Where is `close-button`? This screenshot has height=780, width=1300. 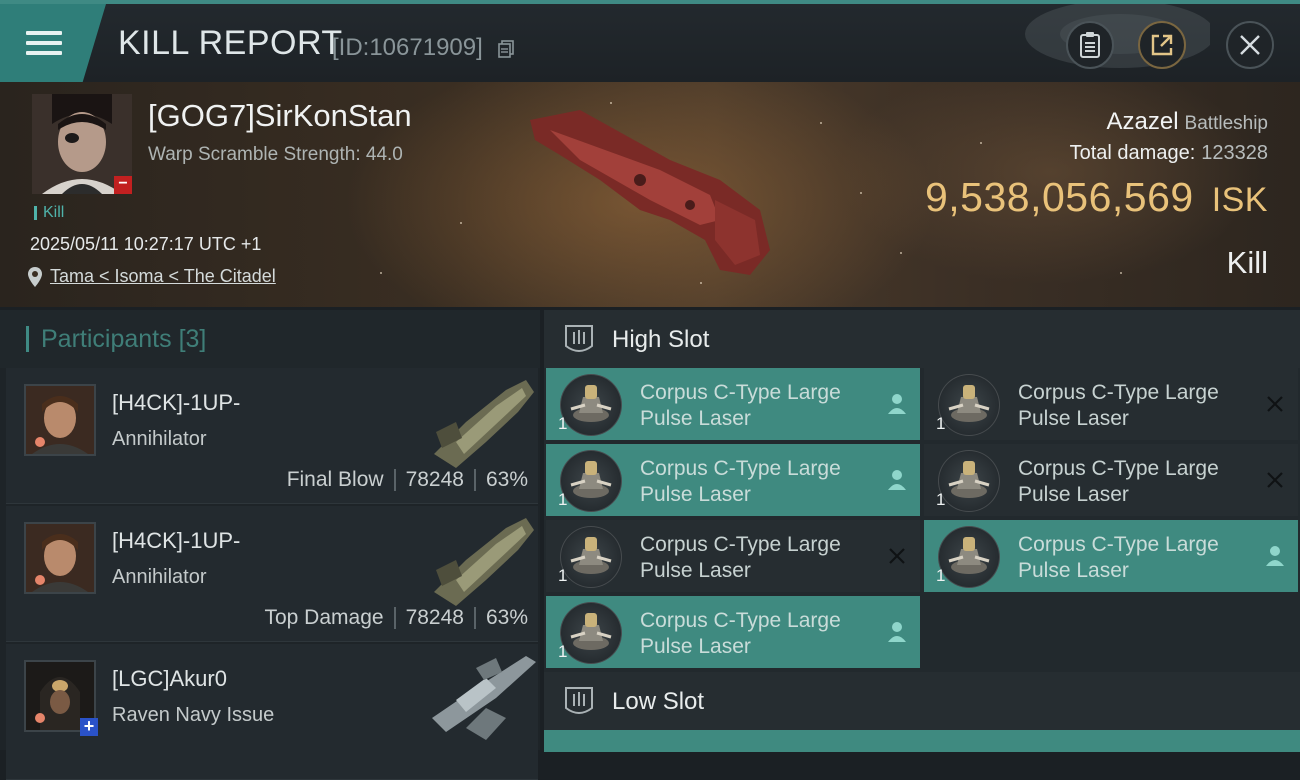 close-button is located at coordinates (1250, 45).